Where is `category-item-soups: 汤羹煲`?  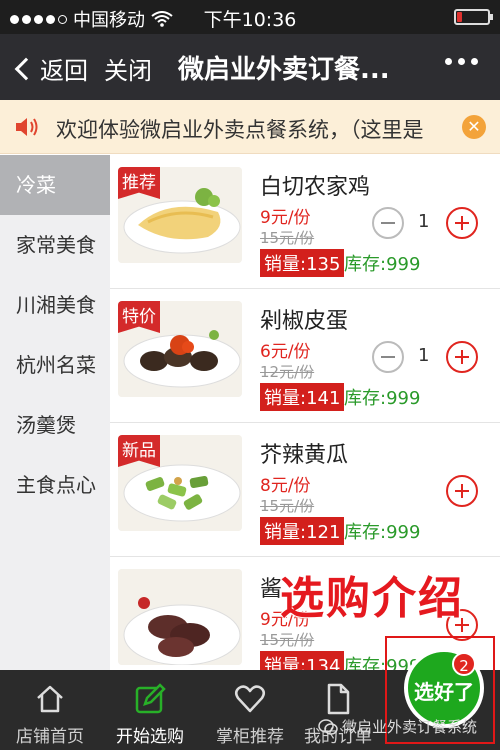 category-item-soups: 汤羹煲 is located at coordinates (55, 425).